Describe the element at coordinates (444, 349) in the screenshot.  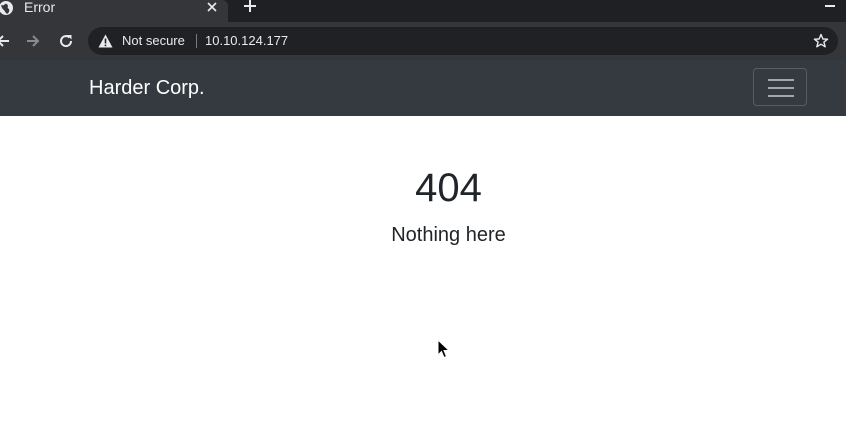
I see `mouse-cursor-icon` at that location.